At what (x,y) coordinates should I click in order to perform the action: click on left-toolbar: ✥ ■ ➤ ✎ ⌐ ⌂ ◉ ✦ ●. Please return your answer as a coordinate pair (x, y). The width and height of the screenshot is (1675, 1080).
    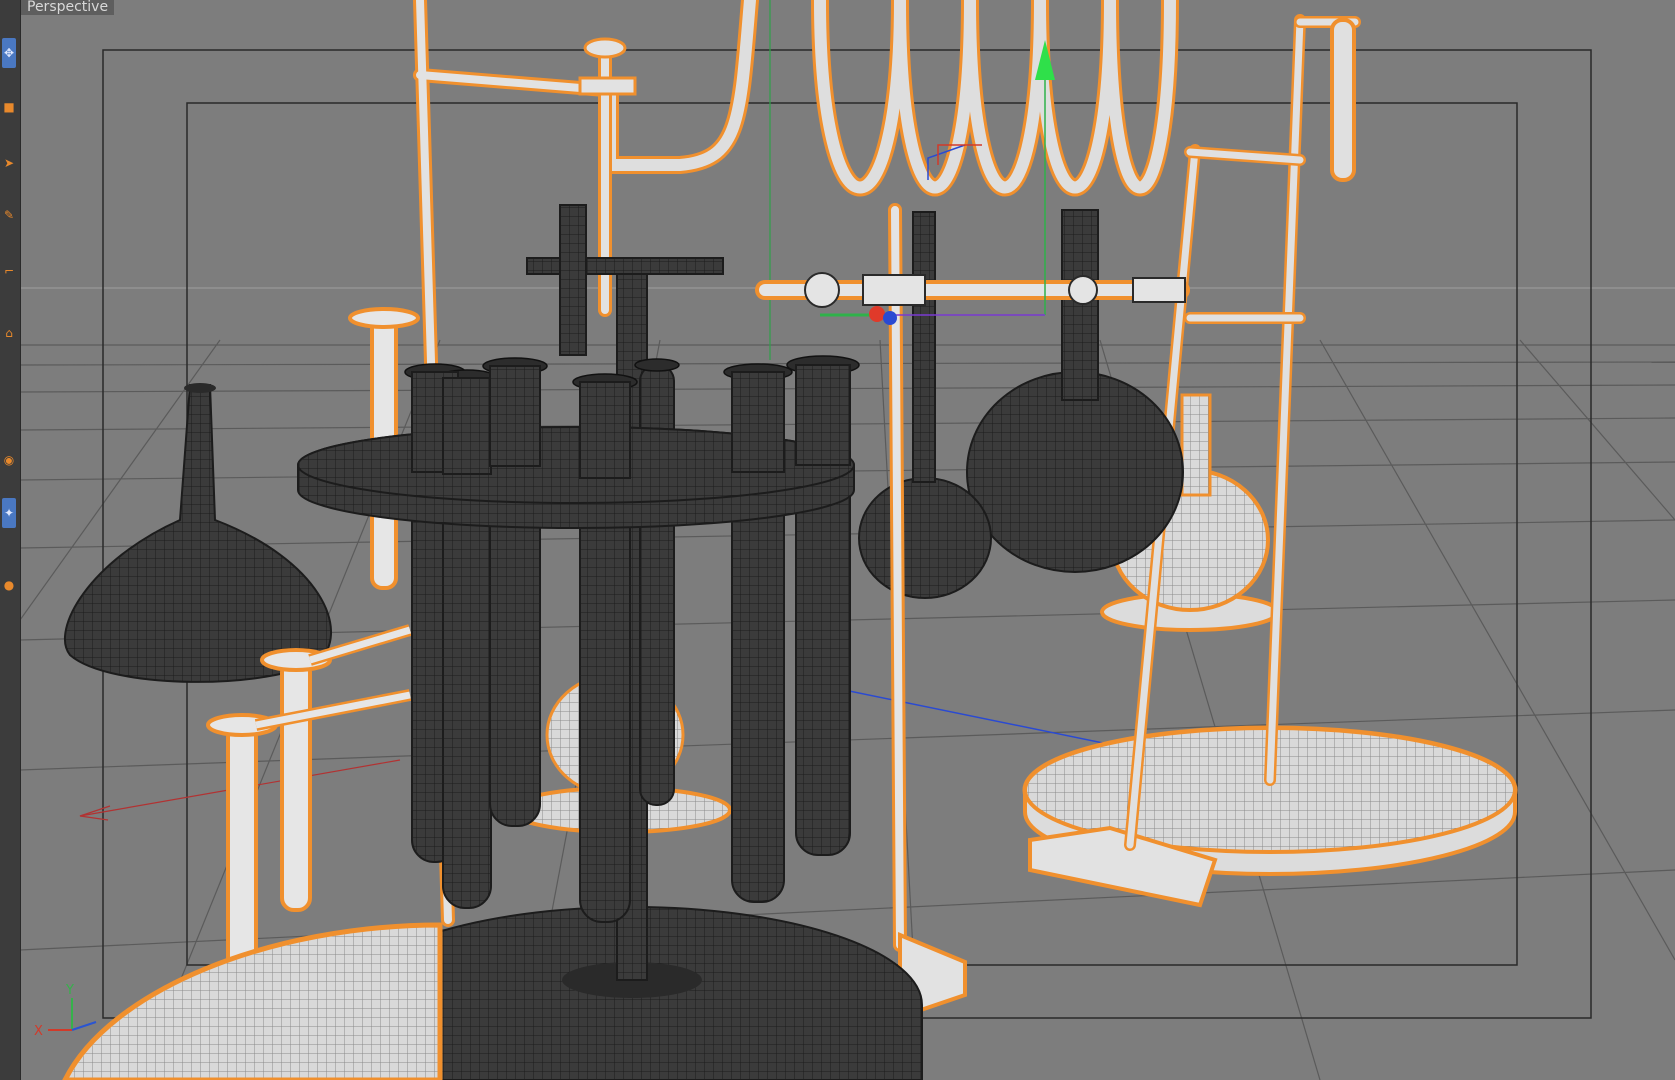
    Looking at the image, I should click on (10, 540).